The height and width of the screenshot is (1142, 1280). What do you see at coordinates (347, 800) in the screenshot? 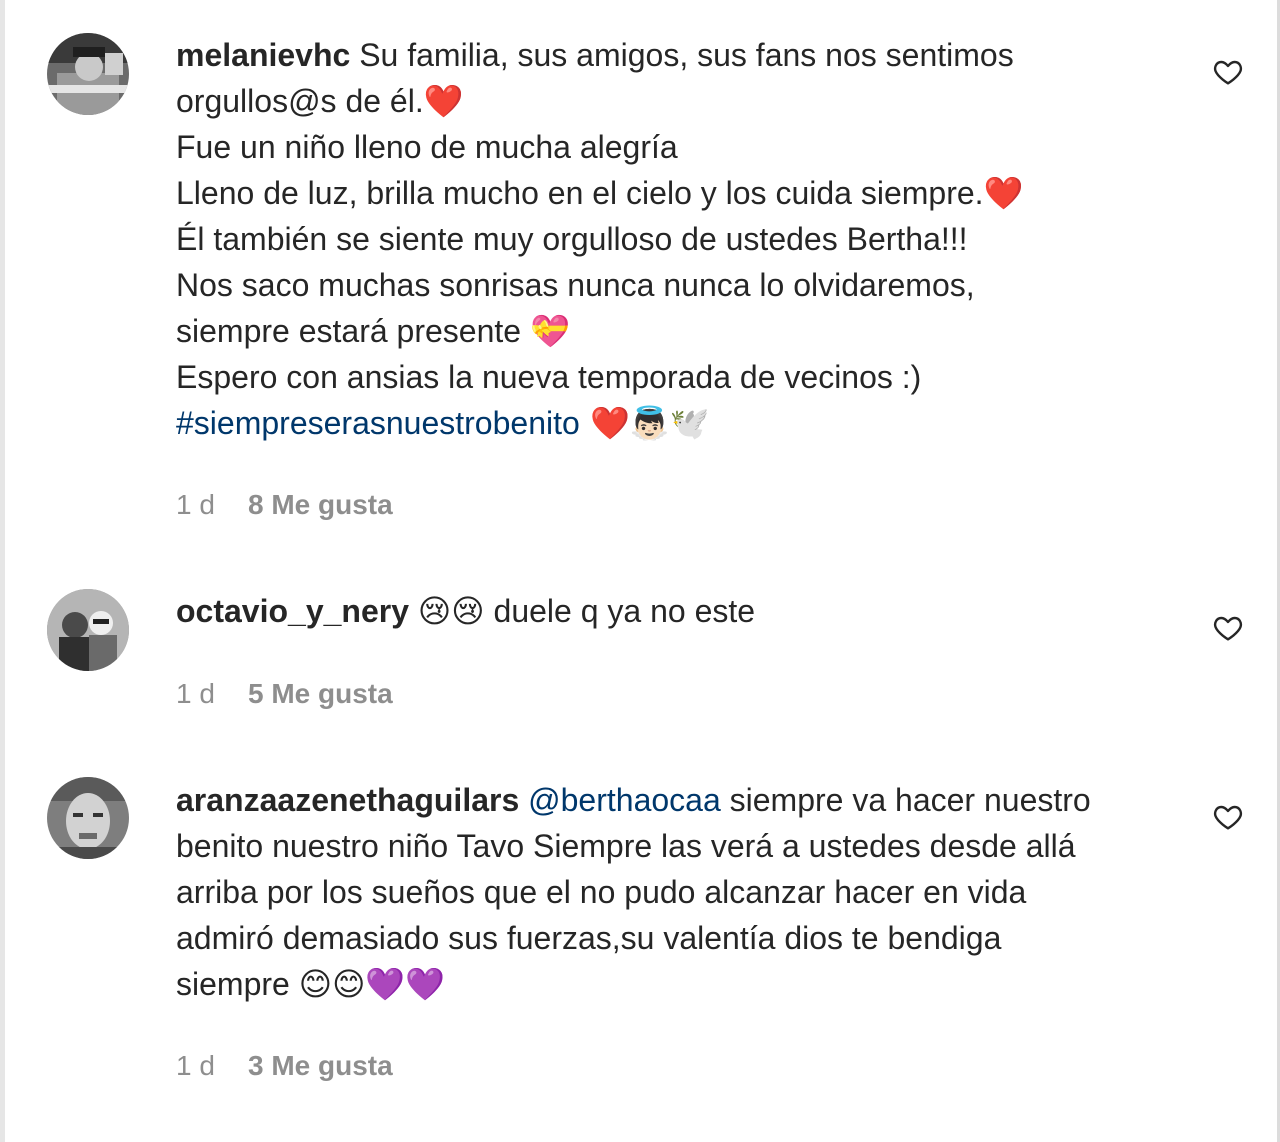
I see `comment-username: aranzaazenethaguilars` at bounding box center [347, 800].